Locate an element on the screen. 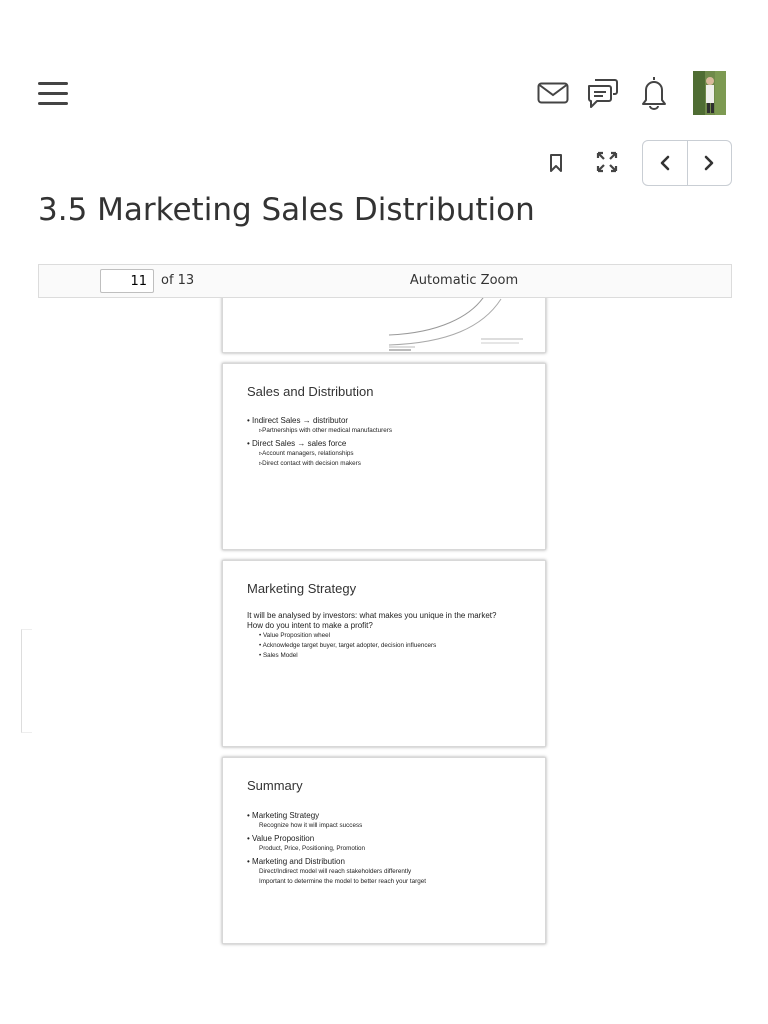 This screenshot has width=768, height=1024. bullet: • Value Proposition is located at coordinates (281, 838).